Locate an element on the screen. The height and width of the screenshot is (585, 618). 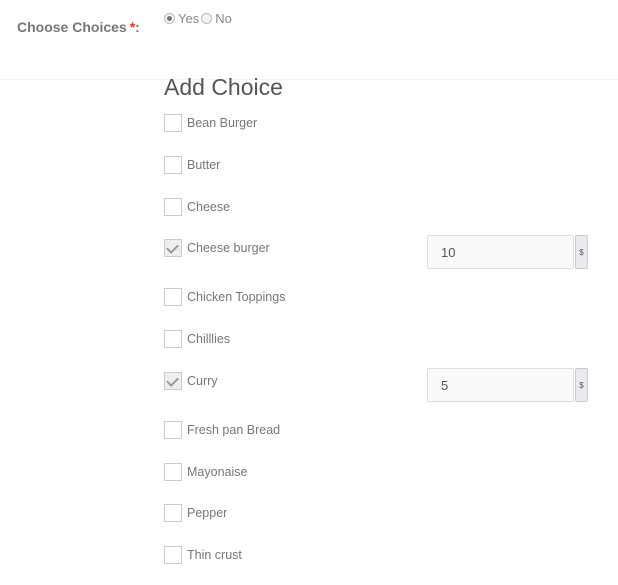
choice-label: Thin crust is located at coordinates (214, 555).